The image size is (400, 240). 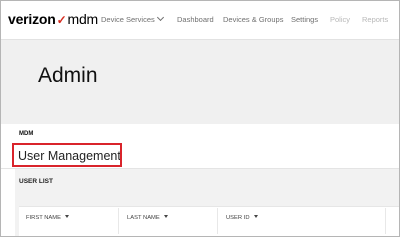 What do you see at coordinates (375, 19) in the screenshot?
I see `nav-reports: Reports` at bounding box center [375, 19].